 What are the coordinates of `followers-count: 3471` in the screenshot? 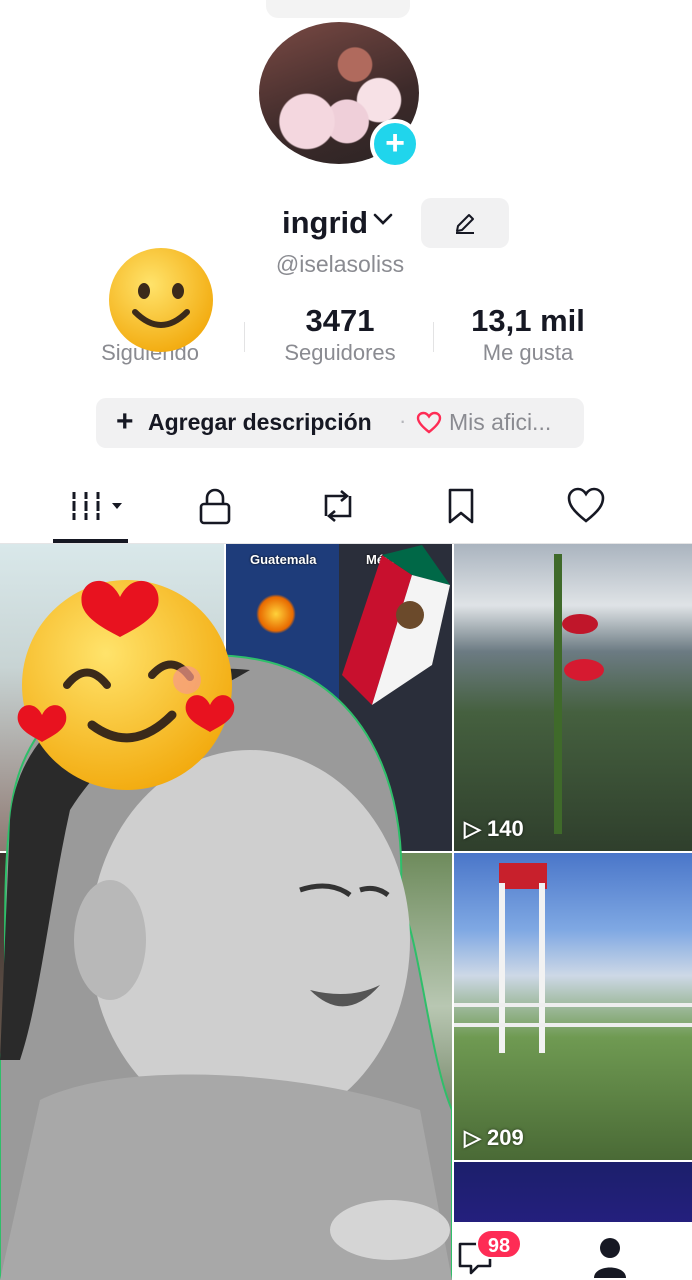 It's located at (340, 321).